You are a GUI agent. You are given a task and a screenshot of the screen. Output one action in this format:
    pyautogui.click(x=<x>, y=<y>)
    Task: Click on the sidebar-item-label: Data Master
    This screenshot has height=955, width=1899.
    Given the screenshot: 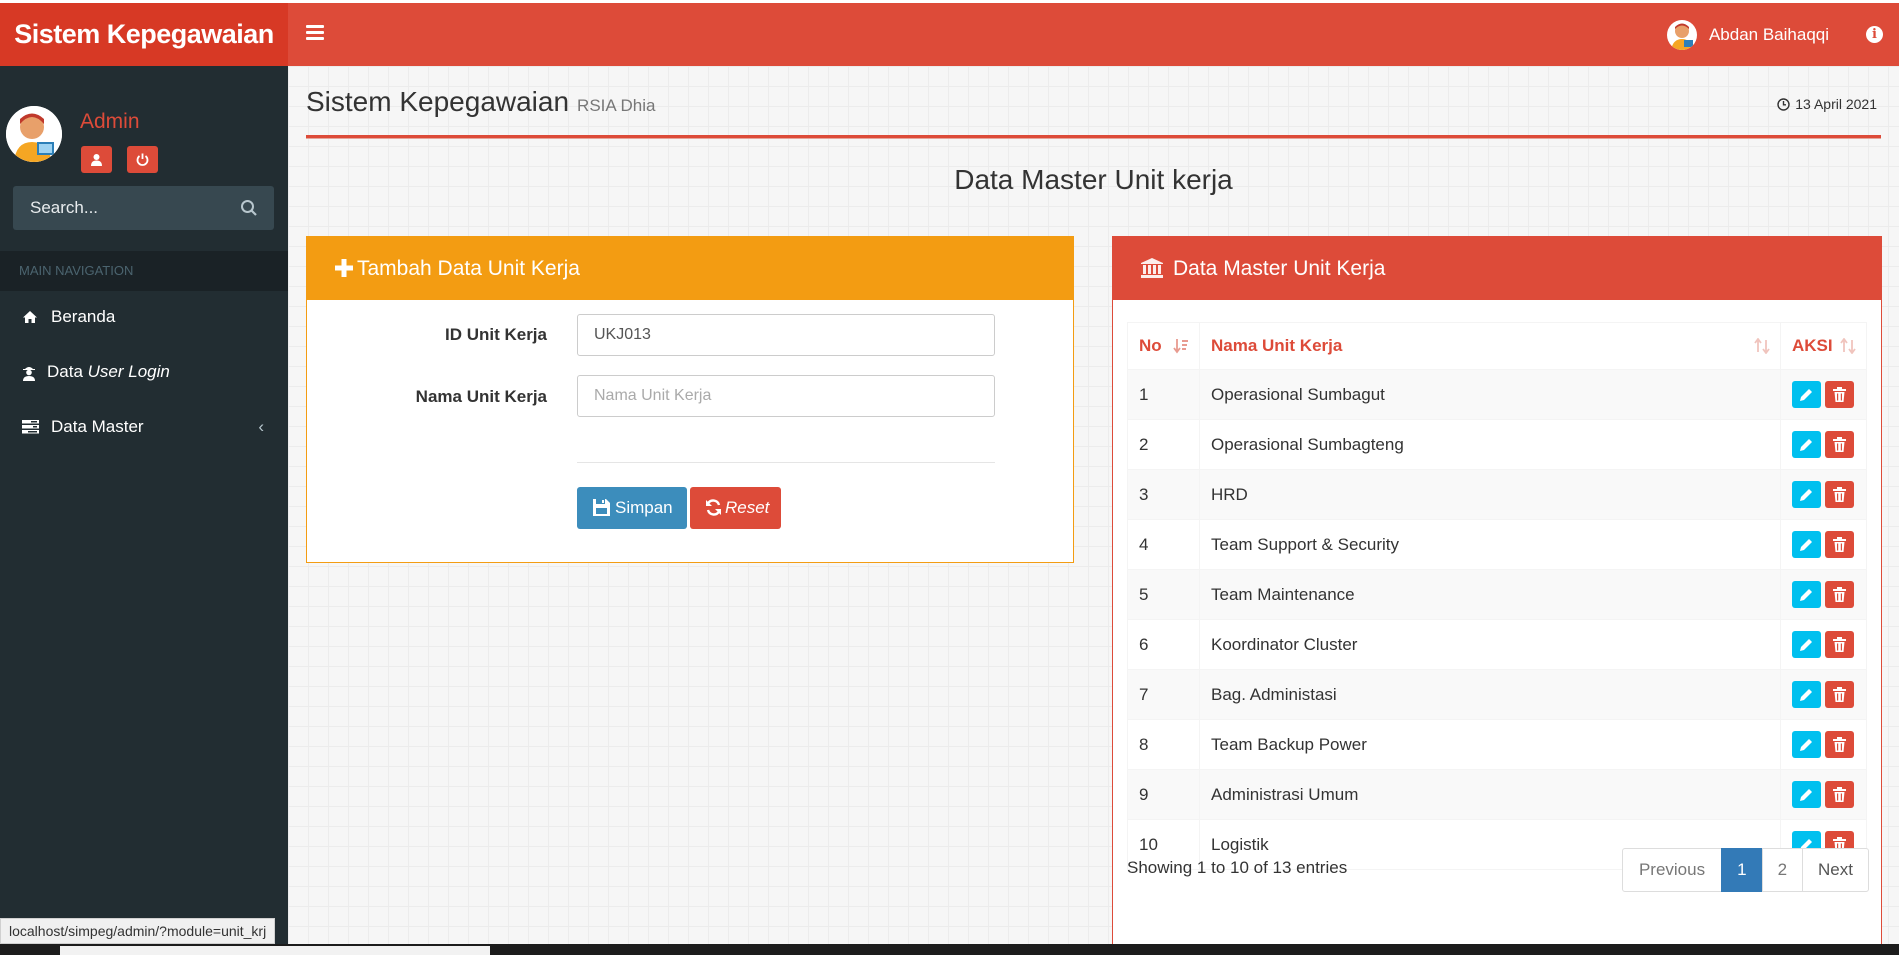 What is the action you would take?
    pyautogui.click(x=97, y=426)
    